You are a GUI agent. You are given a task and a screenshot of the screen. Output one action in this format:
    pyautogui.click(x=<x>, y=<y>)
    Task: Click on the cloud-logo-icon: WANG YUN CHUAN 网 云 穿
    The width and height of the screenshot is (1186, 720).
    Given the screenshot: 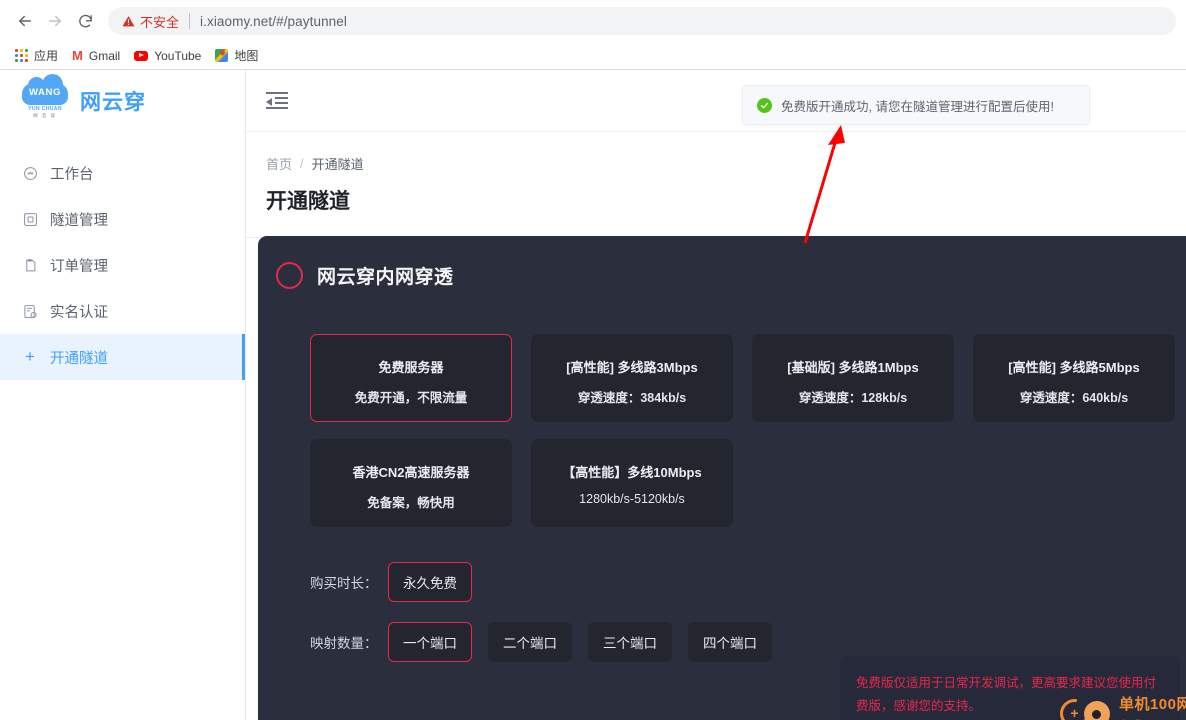 What is the action you would take?
    pyautogui.click(x=45, y=97)
    